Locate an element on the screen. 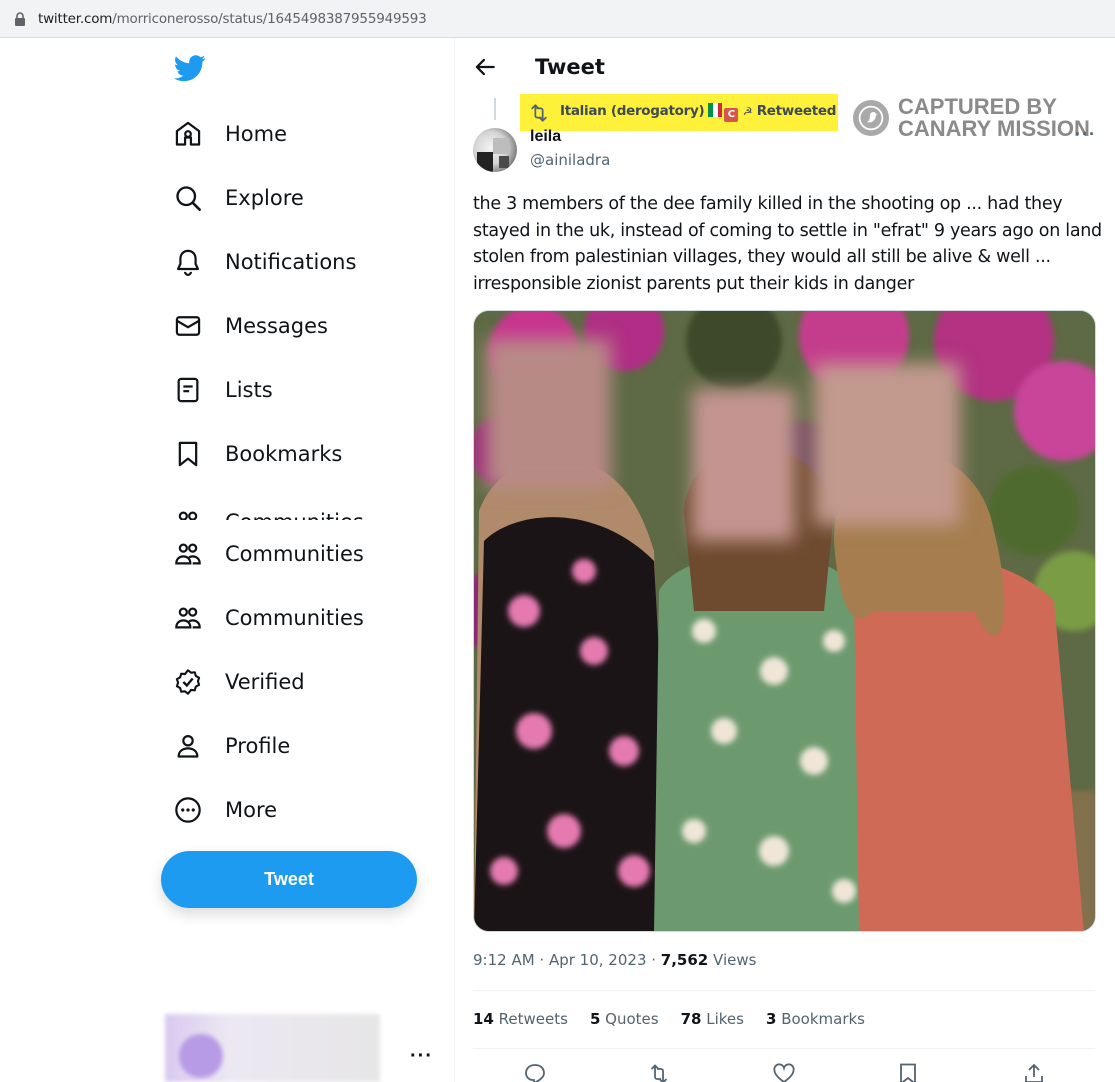  nav-label-explore: Explore is located at coordinates (264, 198).